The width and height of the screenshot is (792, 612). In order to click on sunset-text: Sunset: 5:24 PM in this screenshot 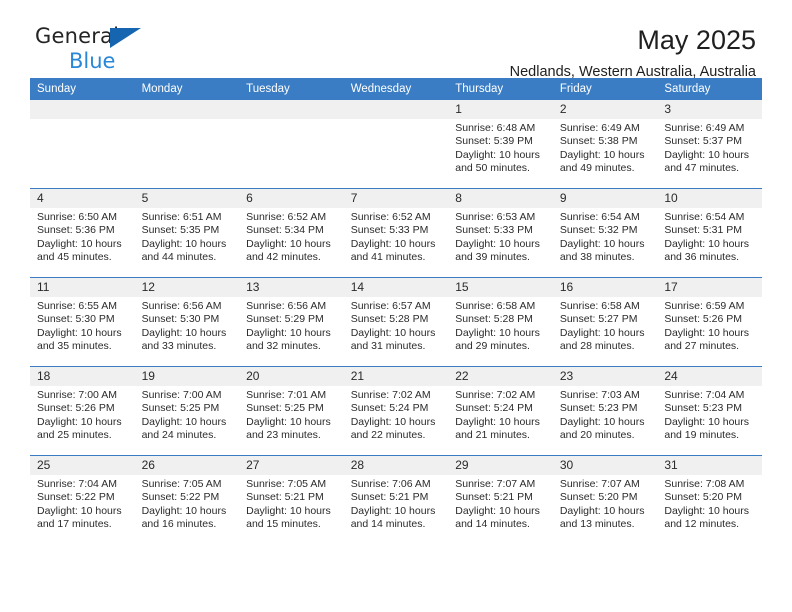, I will do `click(389, 408)`.